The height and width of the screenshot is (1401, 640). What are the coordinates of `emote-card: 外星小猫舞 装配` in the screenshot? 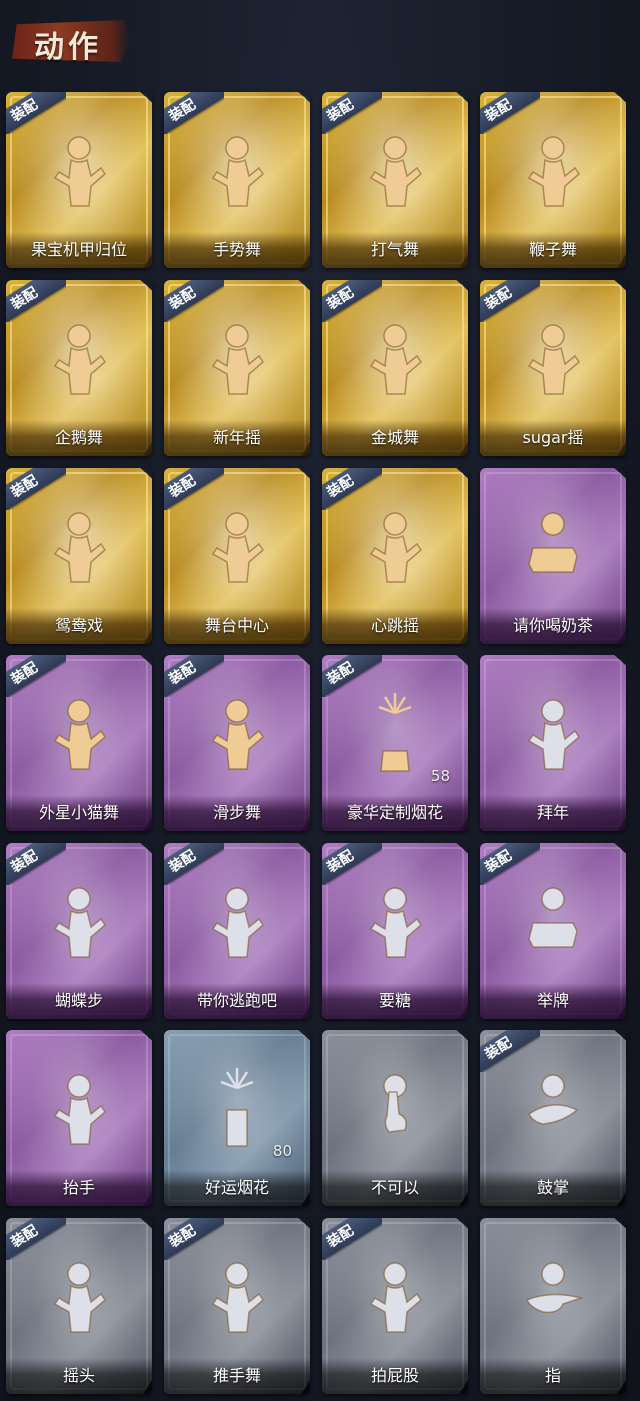 It's located at (79, 743).